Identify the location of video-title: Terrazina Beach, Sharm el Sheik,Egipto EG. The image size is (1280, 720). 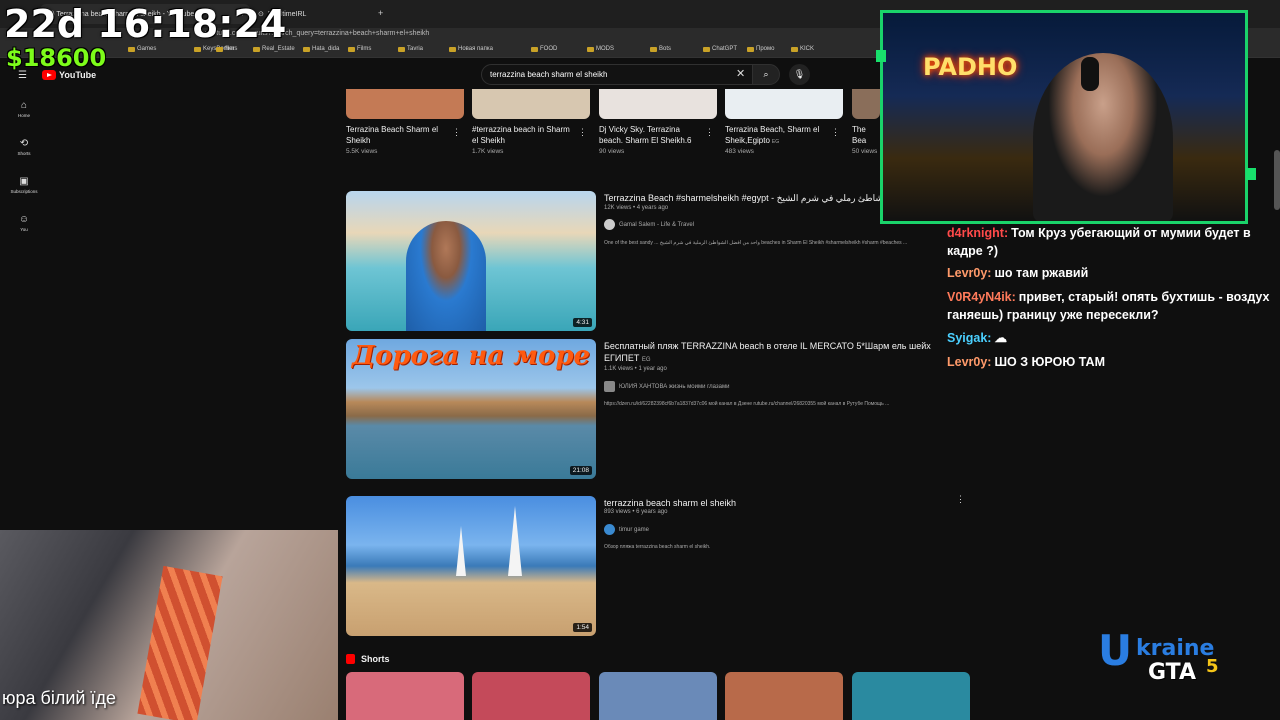
(775, 135).